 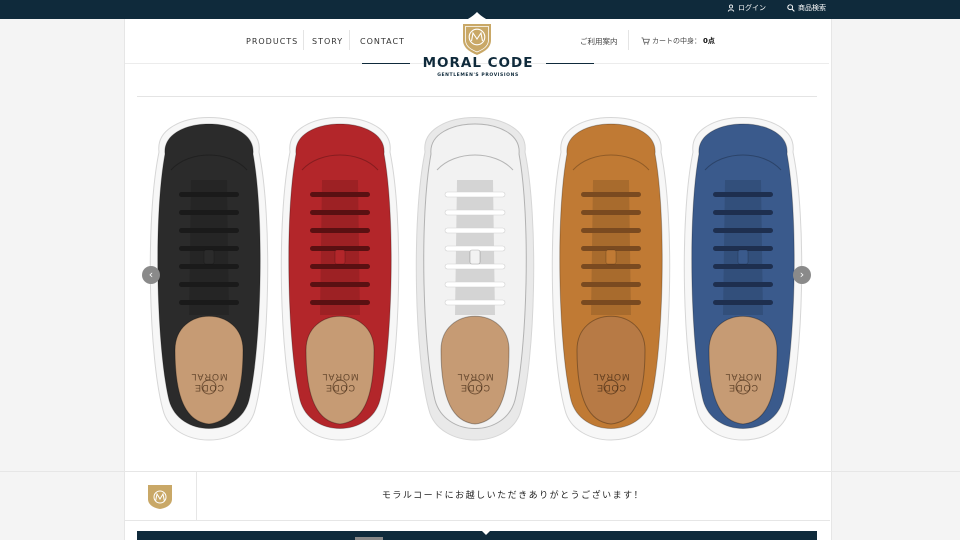 I want to click on brand-rule-left, so click(x=386, y=63).